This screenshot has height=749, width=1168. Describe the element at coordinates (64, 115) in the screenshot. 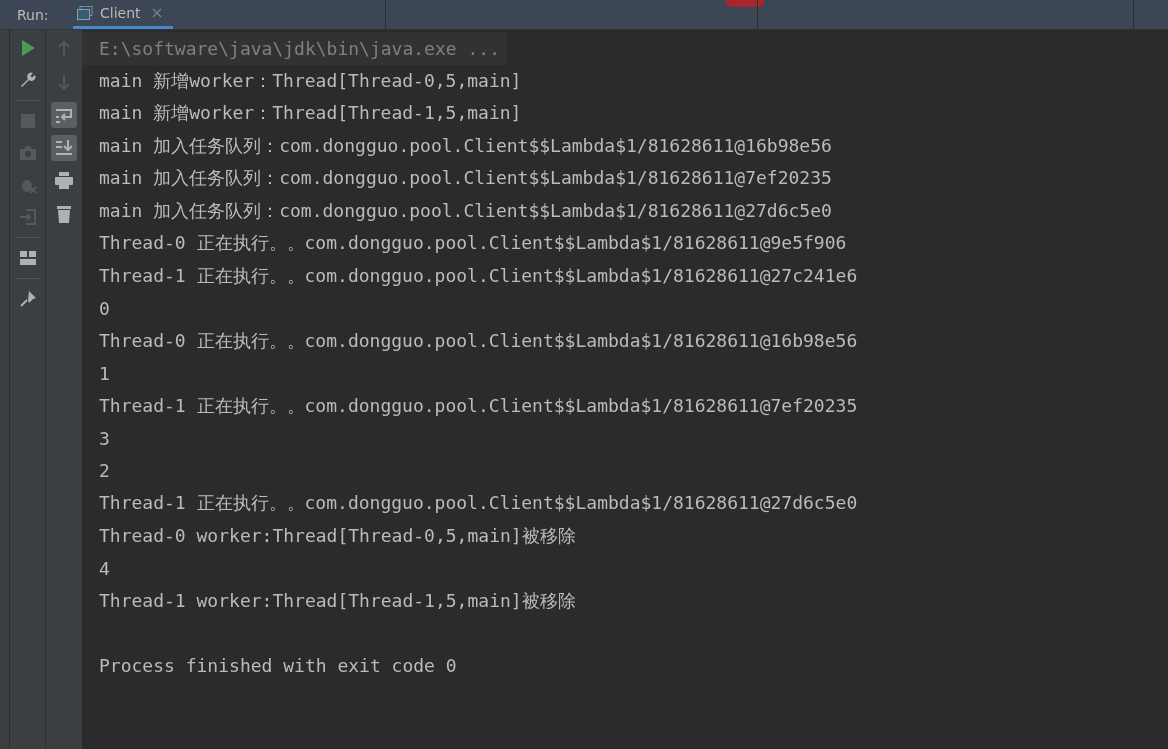

I see `soft-wrap-icon` at that location.